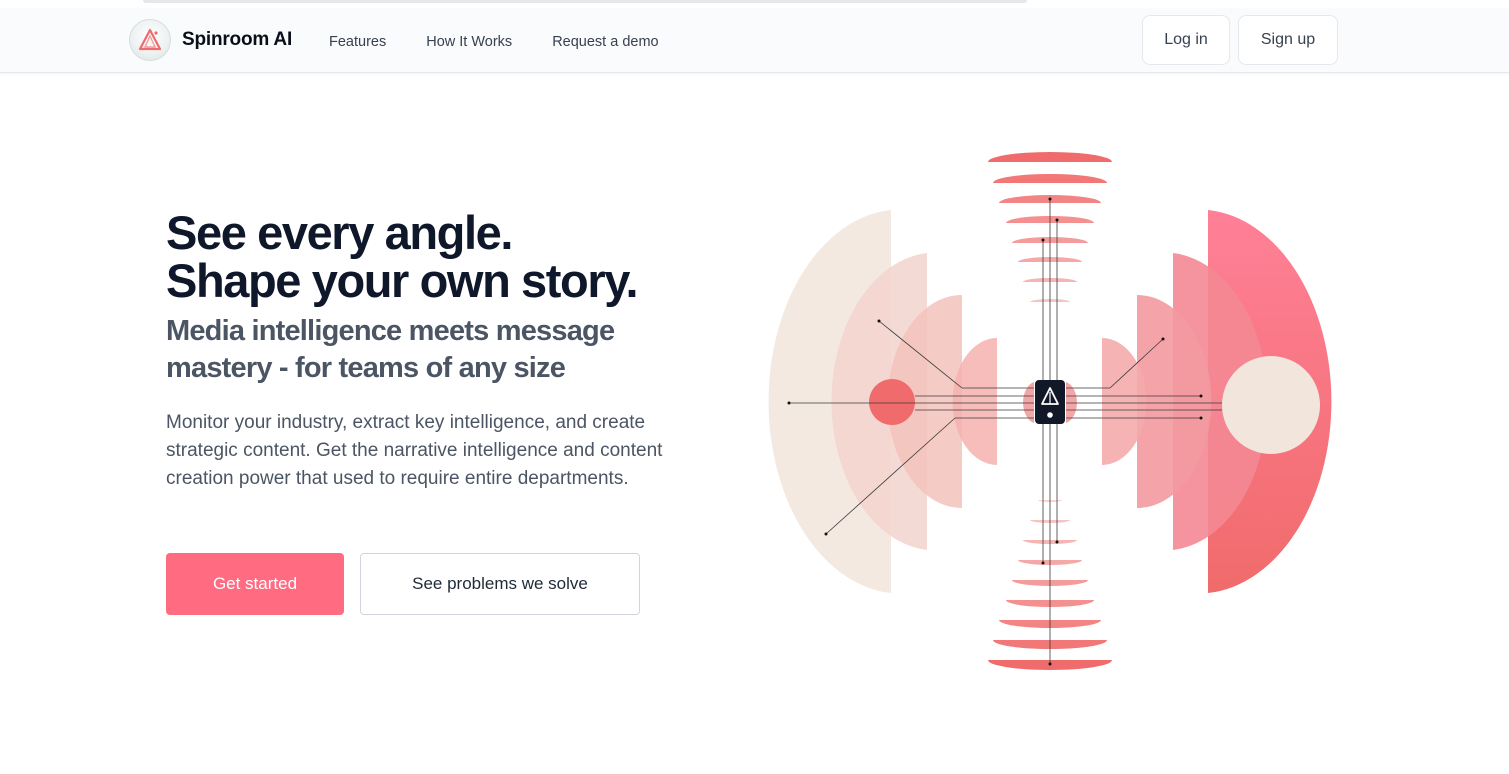 The height and width of the screenshot is (774, 1509). Describe the element at coordinates (237, 39) in the screenshot. I see `brand-name: Spinroom AI` at that location.